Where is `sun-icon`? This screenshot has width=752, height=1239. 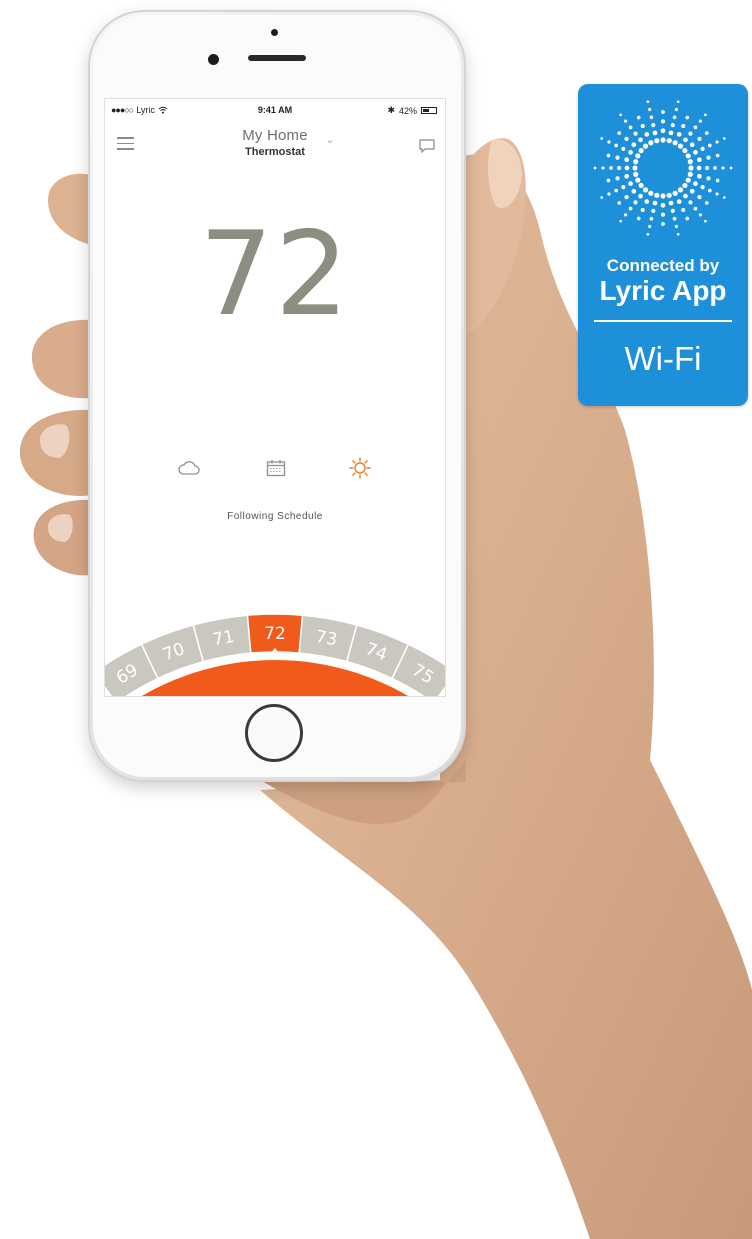
sun-icon is located at coordinates (360, 468).